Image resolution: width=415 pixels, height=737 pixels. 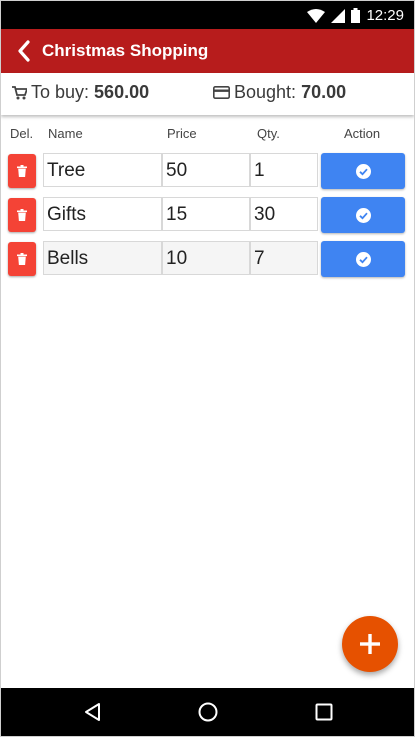 I want to click on price-field: 15, so click(x=206, y=214).